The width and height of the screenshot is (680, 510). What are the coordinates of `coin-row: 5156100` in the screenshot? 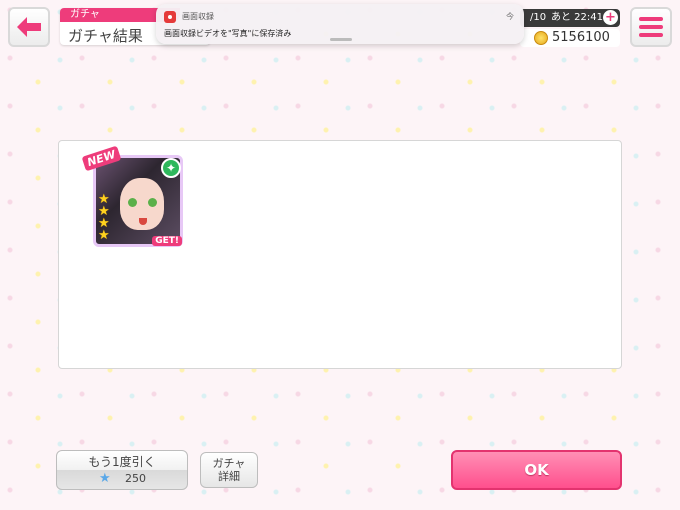 It's located at (570, 38).